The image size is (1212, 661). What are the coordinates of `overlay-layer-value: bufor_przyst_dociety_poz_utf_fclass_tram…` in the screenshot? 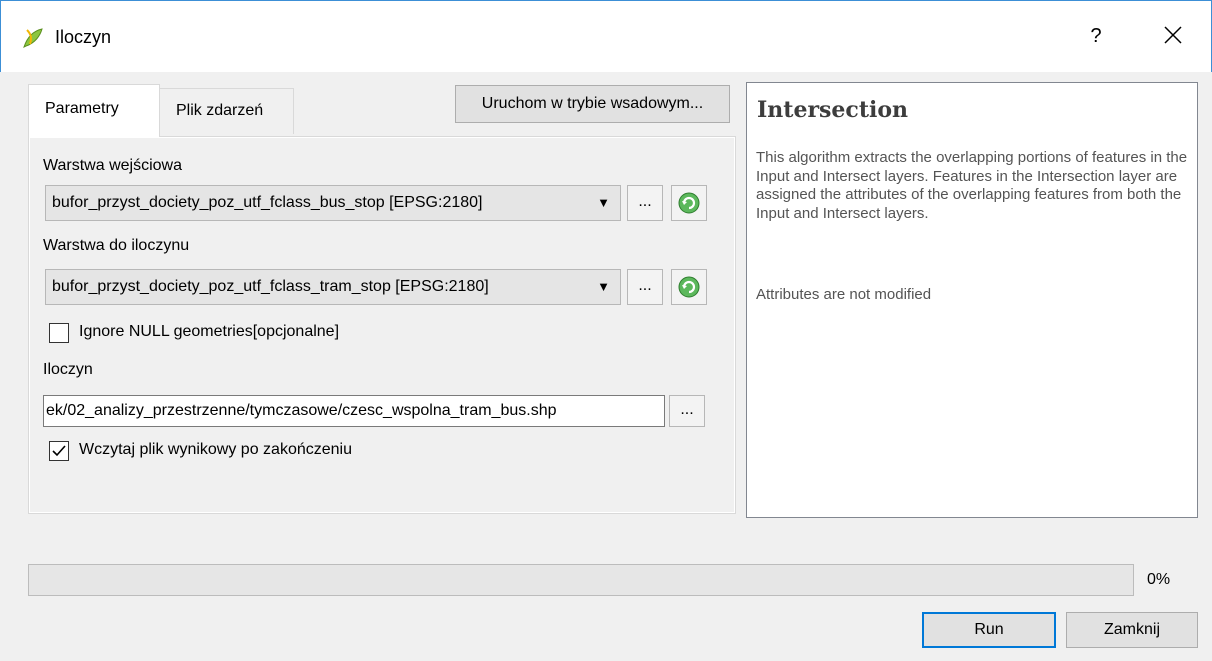 It's located at (270, 286).